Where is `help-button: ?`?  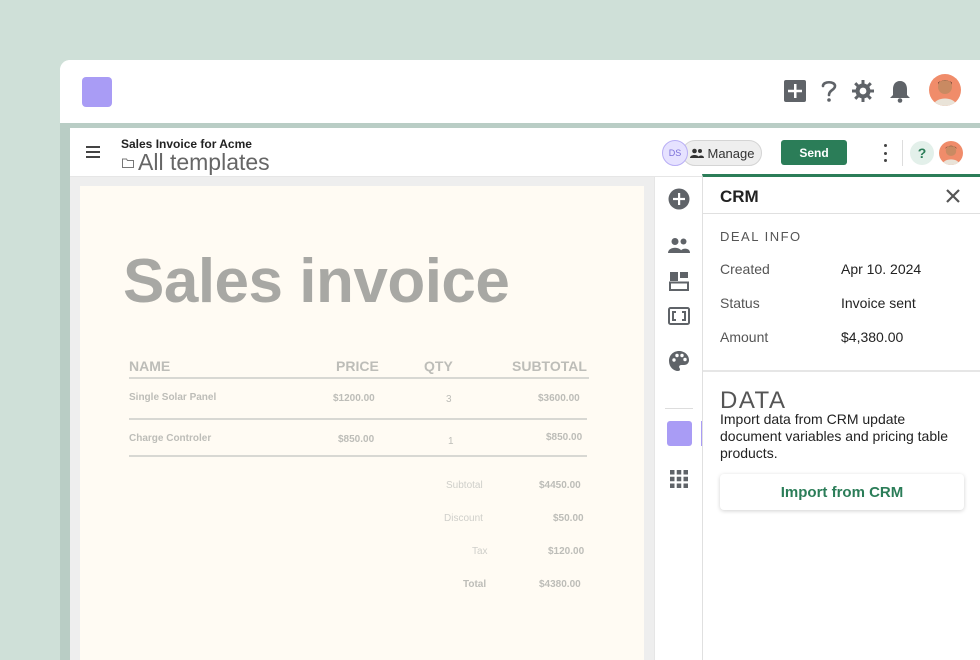 help-button: ? is located at coordinates (922, 153).